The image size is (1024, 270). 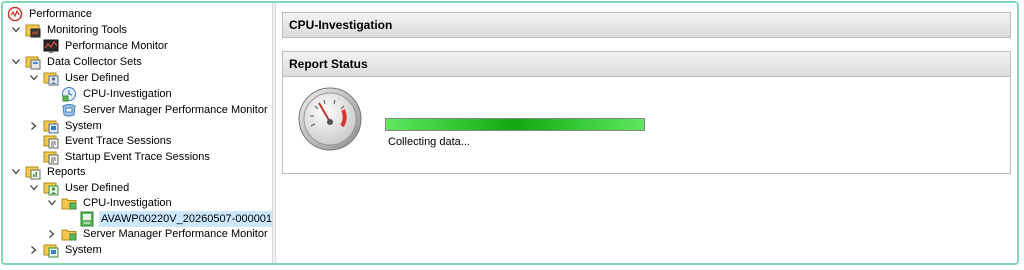 I want to click on event-trace-icon, so click(x=51, y=141).